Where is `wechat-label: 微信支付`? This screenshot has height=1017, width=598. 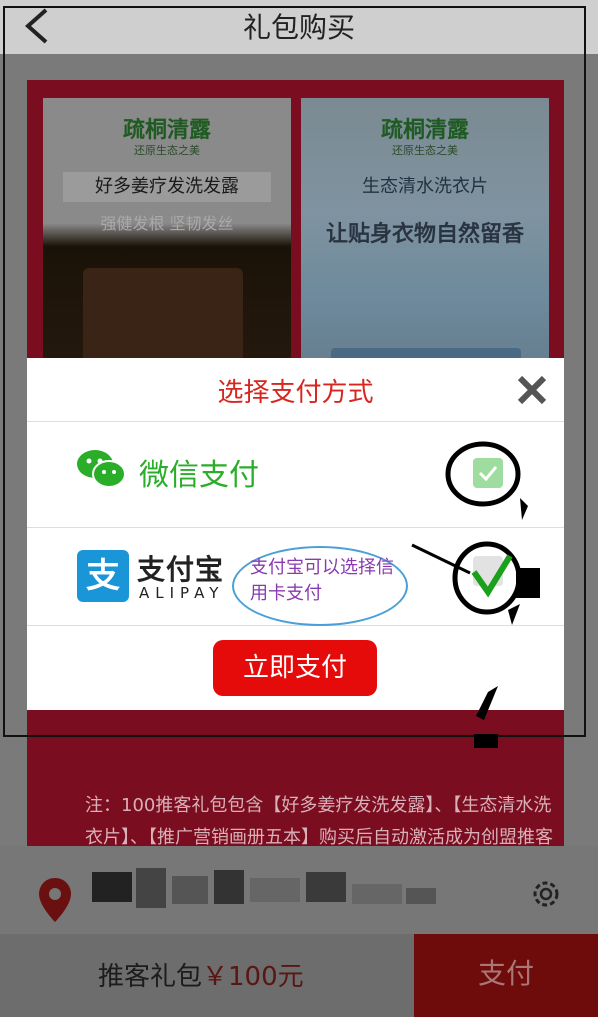
wechat-label: 微信支付 is located at coordinates (199, 475).